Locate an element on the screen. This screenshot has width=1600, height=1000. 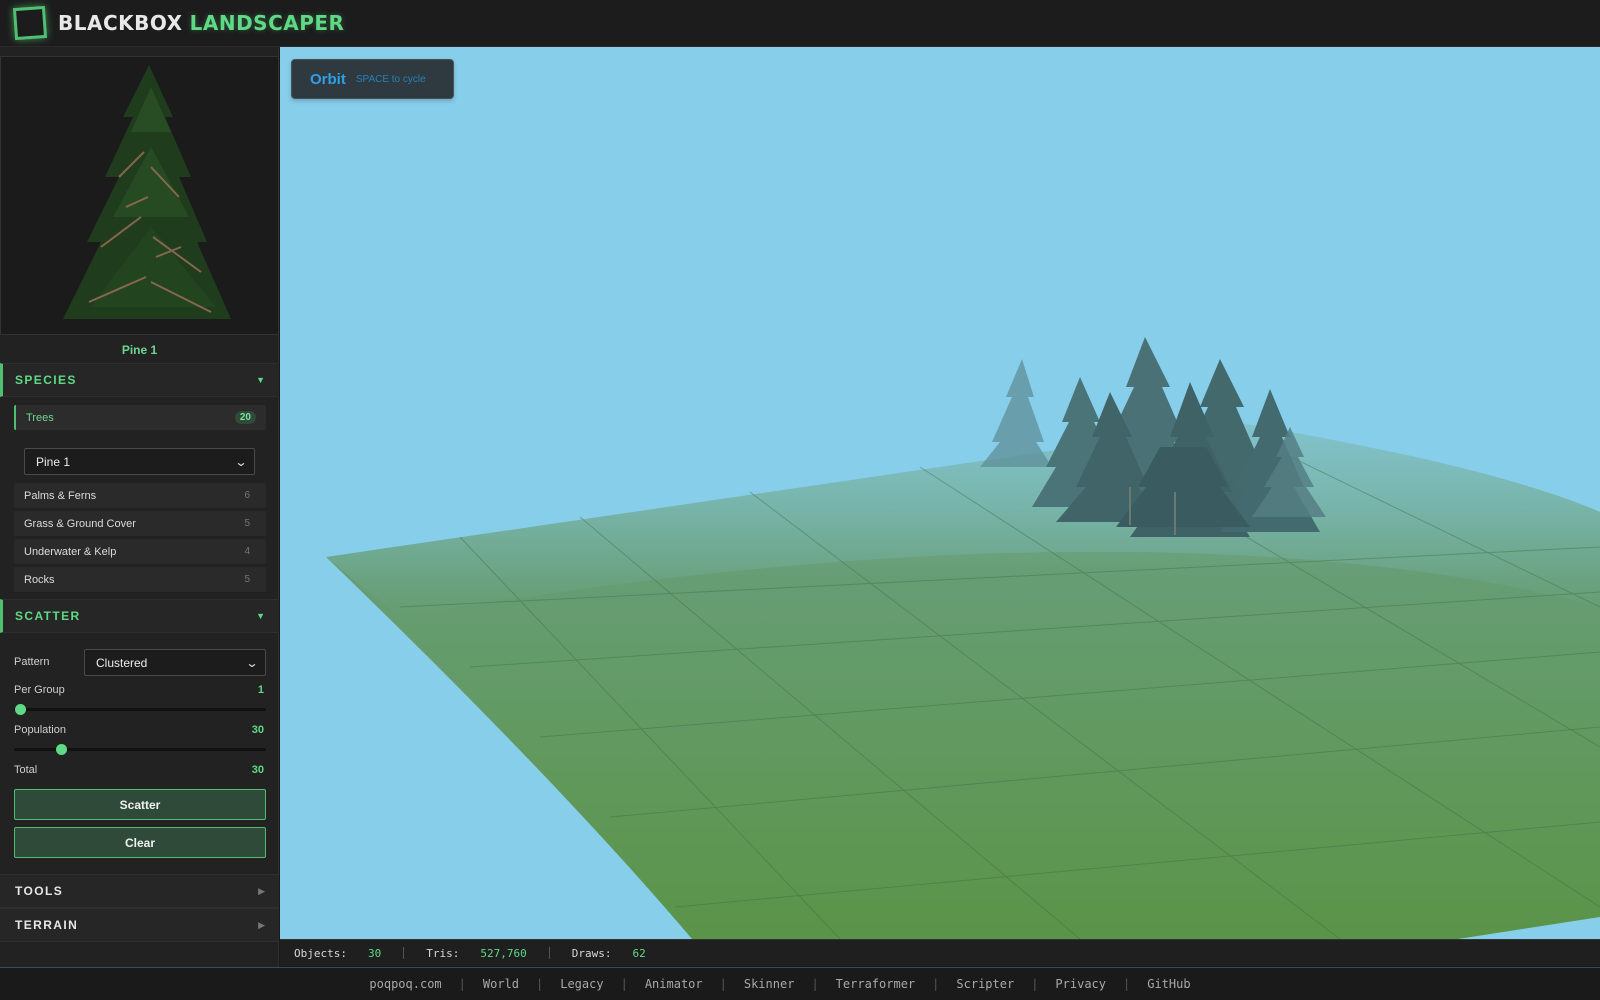
terrain-section-header: TERRAIN ▶ is located at coordinates (139, 925).